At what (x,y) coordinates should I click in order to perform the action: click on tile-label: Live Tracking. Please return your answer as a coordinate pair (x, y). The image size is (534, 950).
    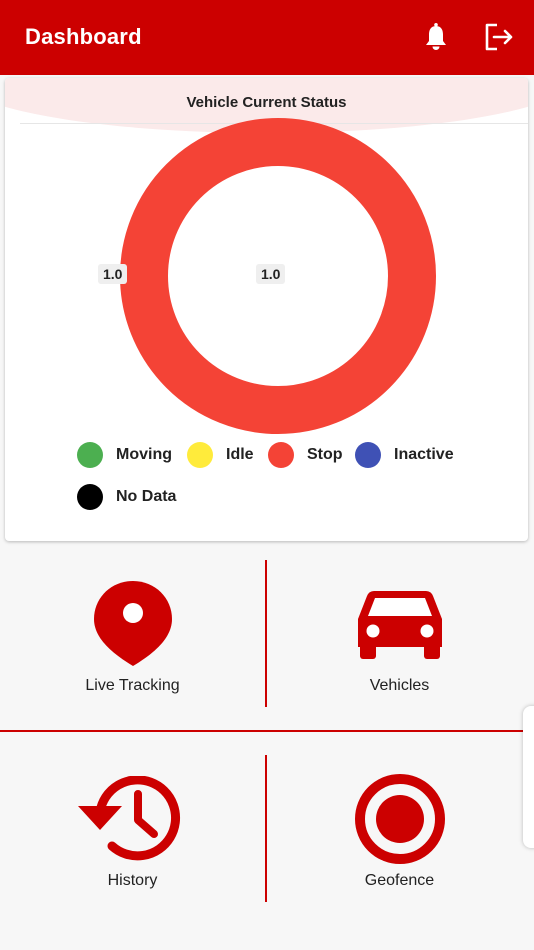
    Looking at the image, I should click on (132, 685).